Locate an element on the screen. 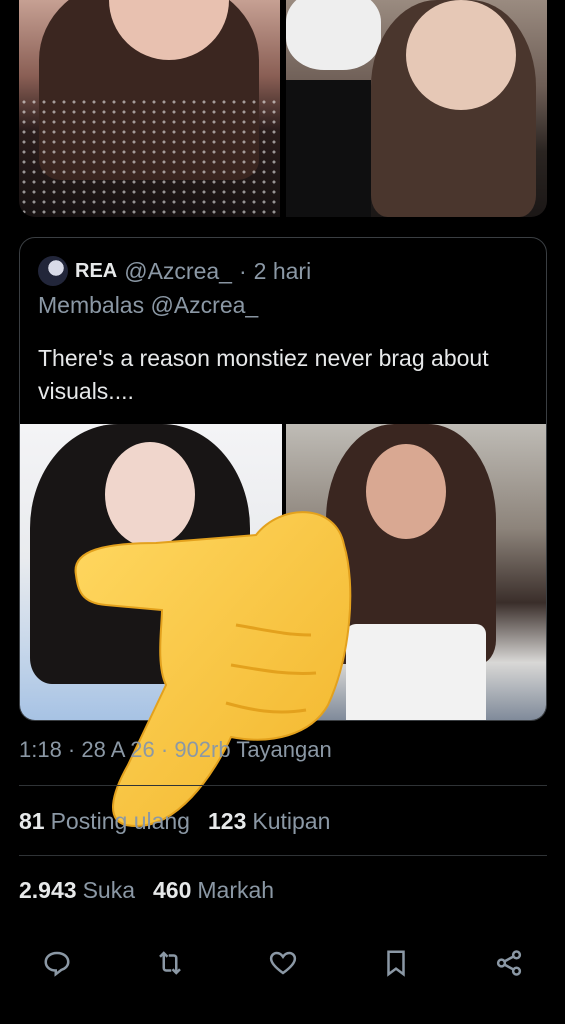  share-icon is located at coordinates (509, 963).